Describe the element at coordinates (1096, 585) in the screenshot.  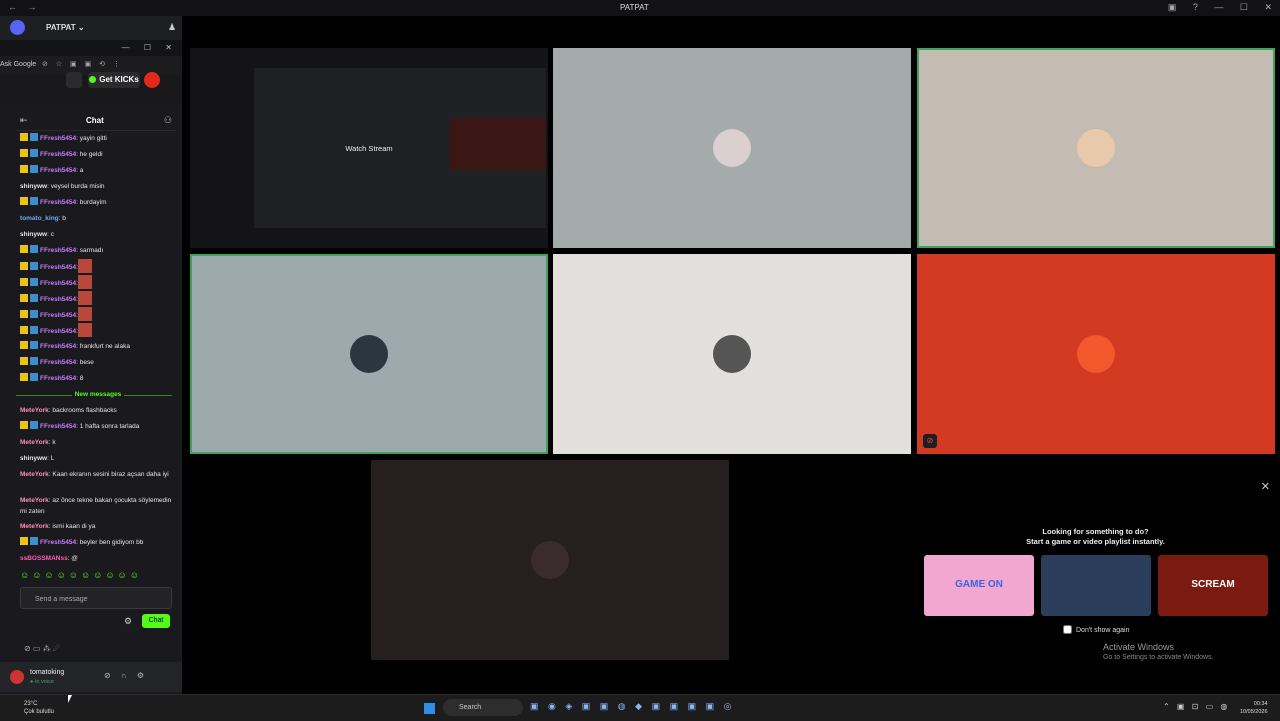
I see `activity-card` at that location.